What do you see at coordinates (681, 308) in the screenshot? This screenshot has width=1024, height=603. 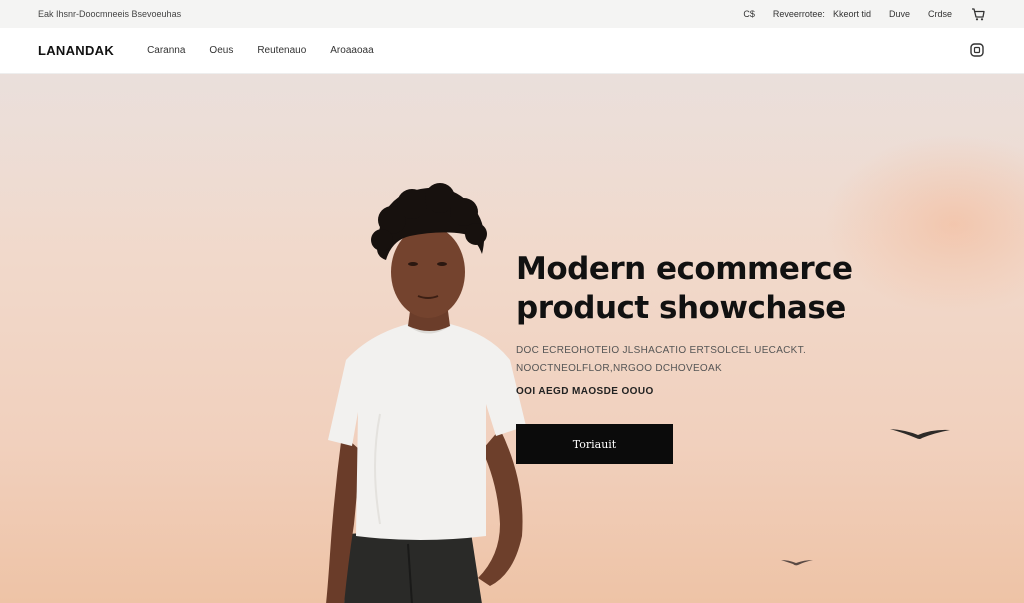 I see `hero-title-line-2: product showchase` at bounding box center [681, 308].